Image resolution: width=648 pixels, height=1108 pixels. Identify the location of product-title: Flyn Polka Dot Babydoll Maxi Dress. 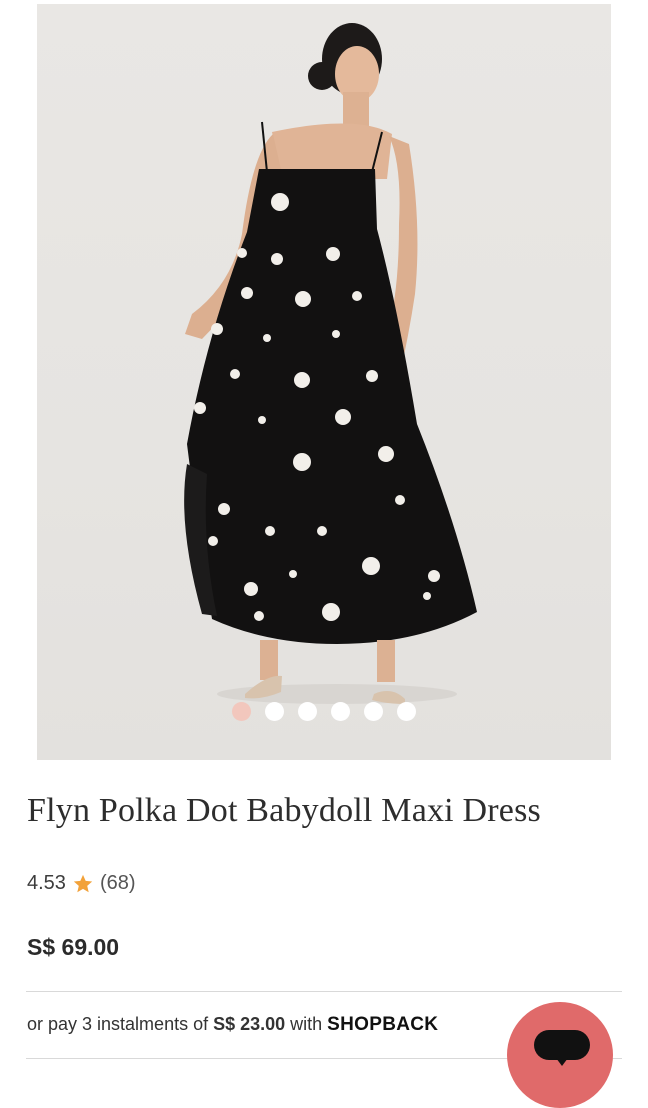
(284, 810).